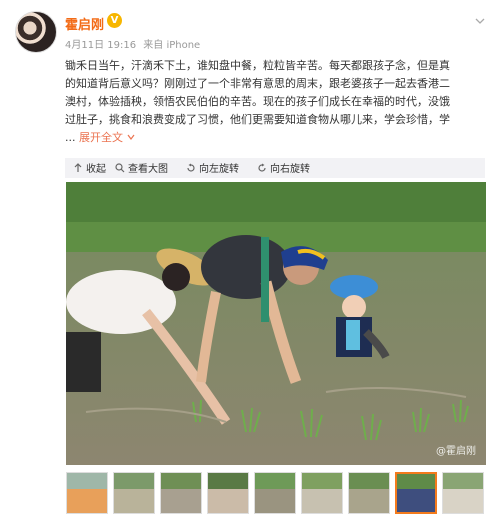  What do you see at coordinates (249, 27) in the screenshot?
I see `post-header: 霍启刚 V 4月11日 19:16 来自 iPhone` at bounding box center [249, 27].